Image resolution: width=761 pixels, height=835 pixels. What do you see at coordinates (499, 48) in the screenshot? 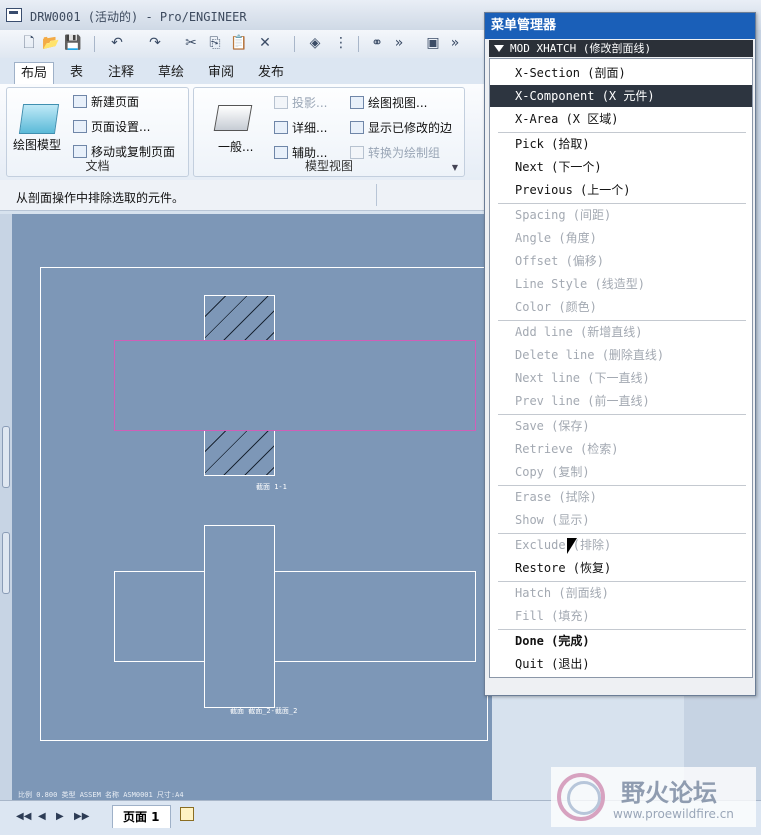
I see `collapse-triangle-icon` at bounding box center [499, 48].